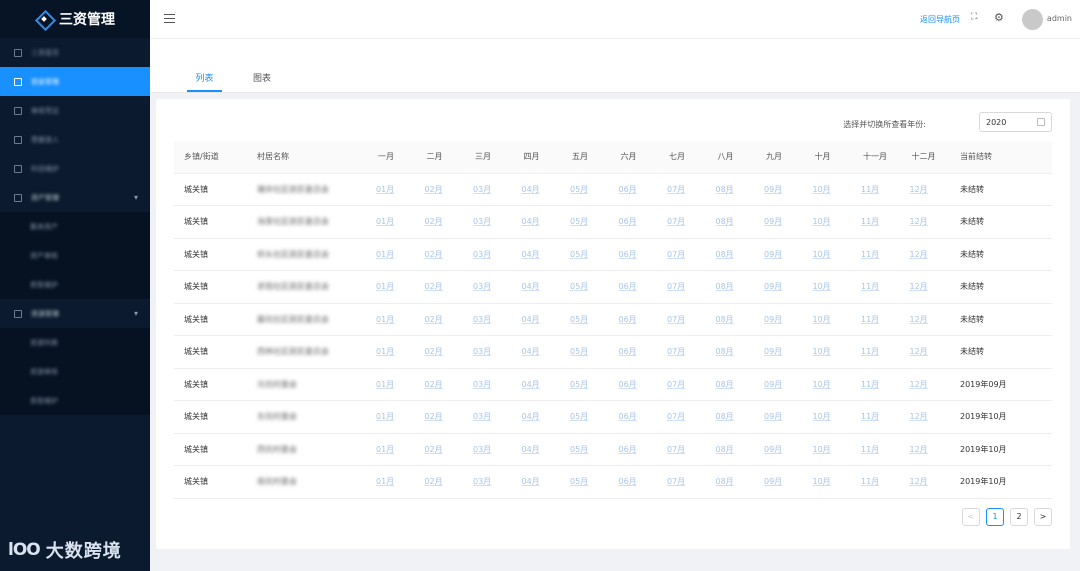 Image resolution: width=1080 pixels, height=571 pixels. I want to click on sidebar-item-8: 类型维护, so click(75, 284).